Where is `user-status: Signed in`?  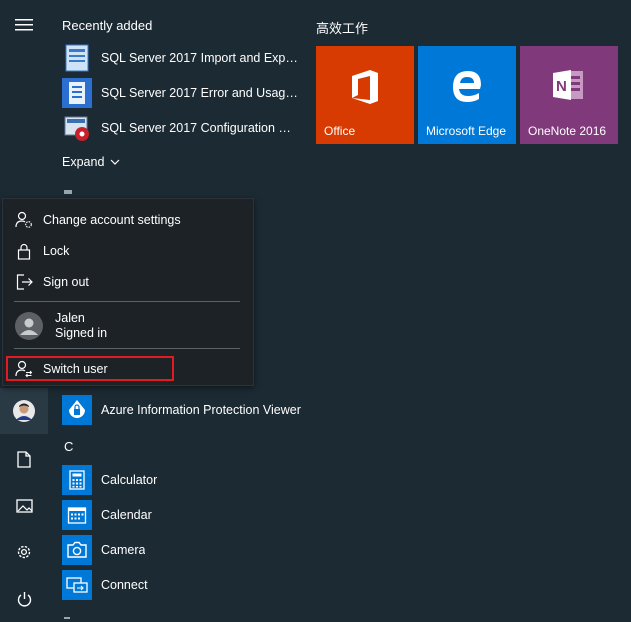 user-status: Signed in is located at coordinates (81, 333).